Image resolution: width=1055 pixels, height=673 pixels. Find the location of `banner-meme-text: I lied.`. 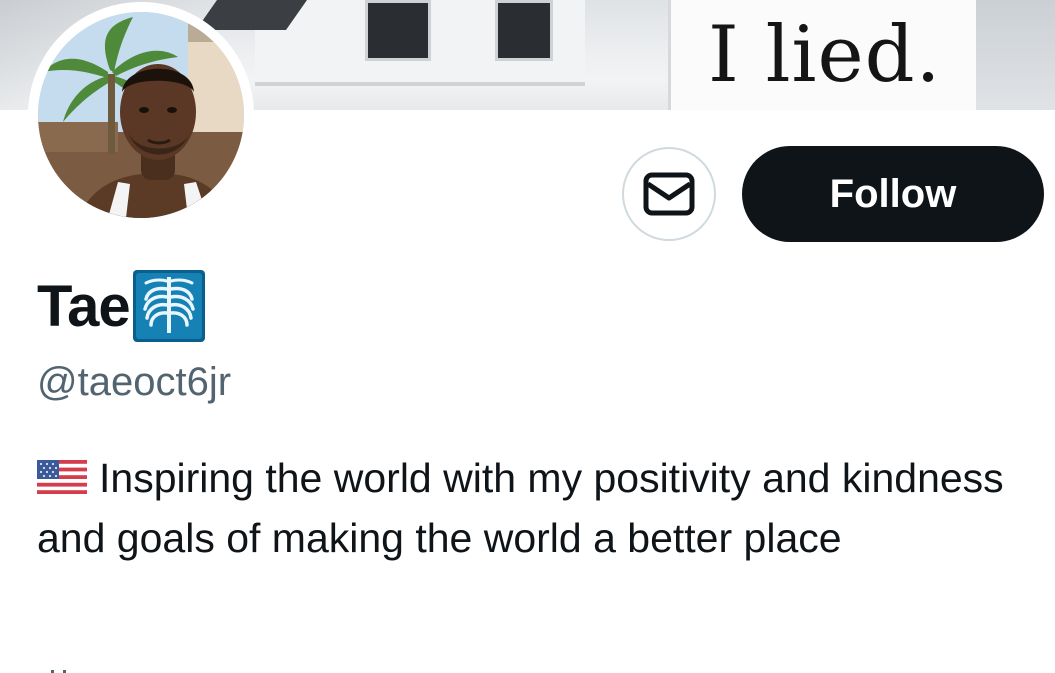

banner-meme-text: I lied. is located at coordinates (825, 55).